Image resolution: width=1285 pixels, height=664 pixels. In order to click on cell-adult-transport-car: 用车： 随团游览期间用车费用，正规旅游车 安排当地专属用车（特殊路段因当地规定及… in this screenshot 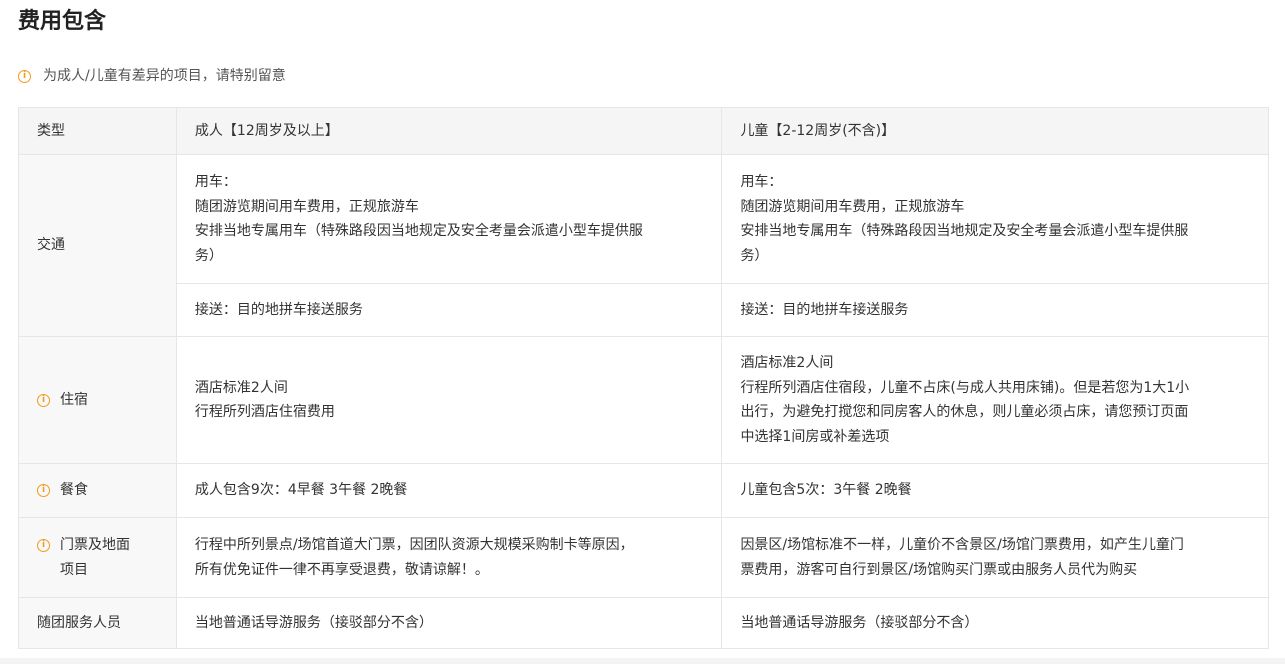, I will do `click(449, 219)`.